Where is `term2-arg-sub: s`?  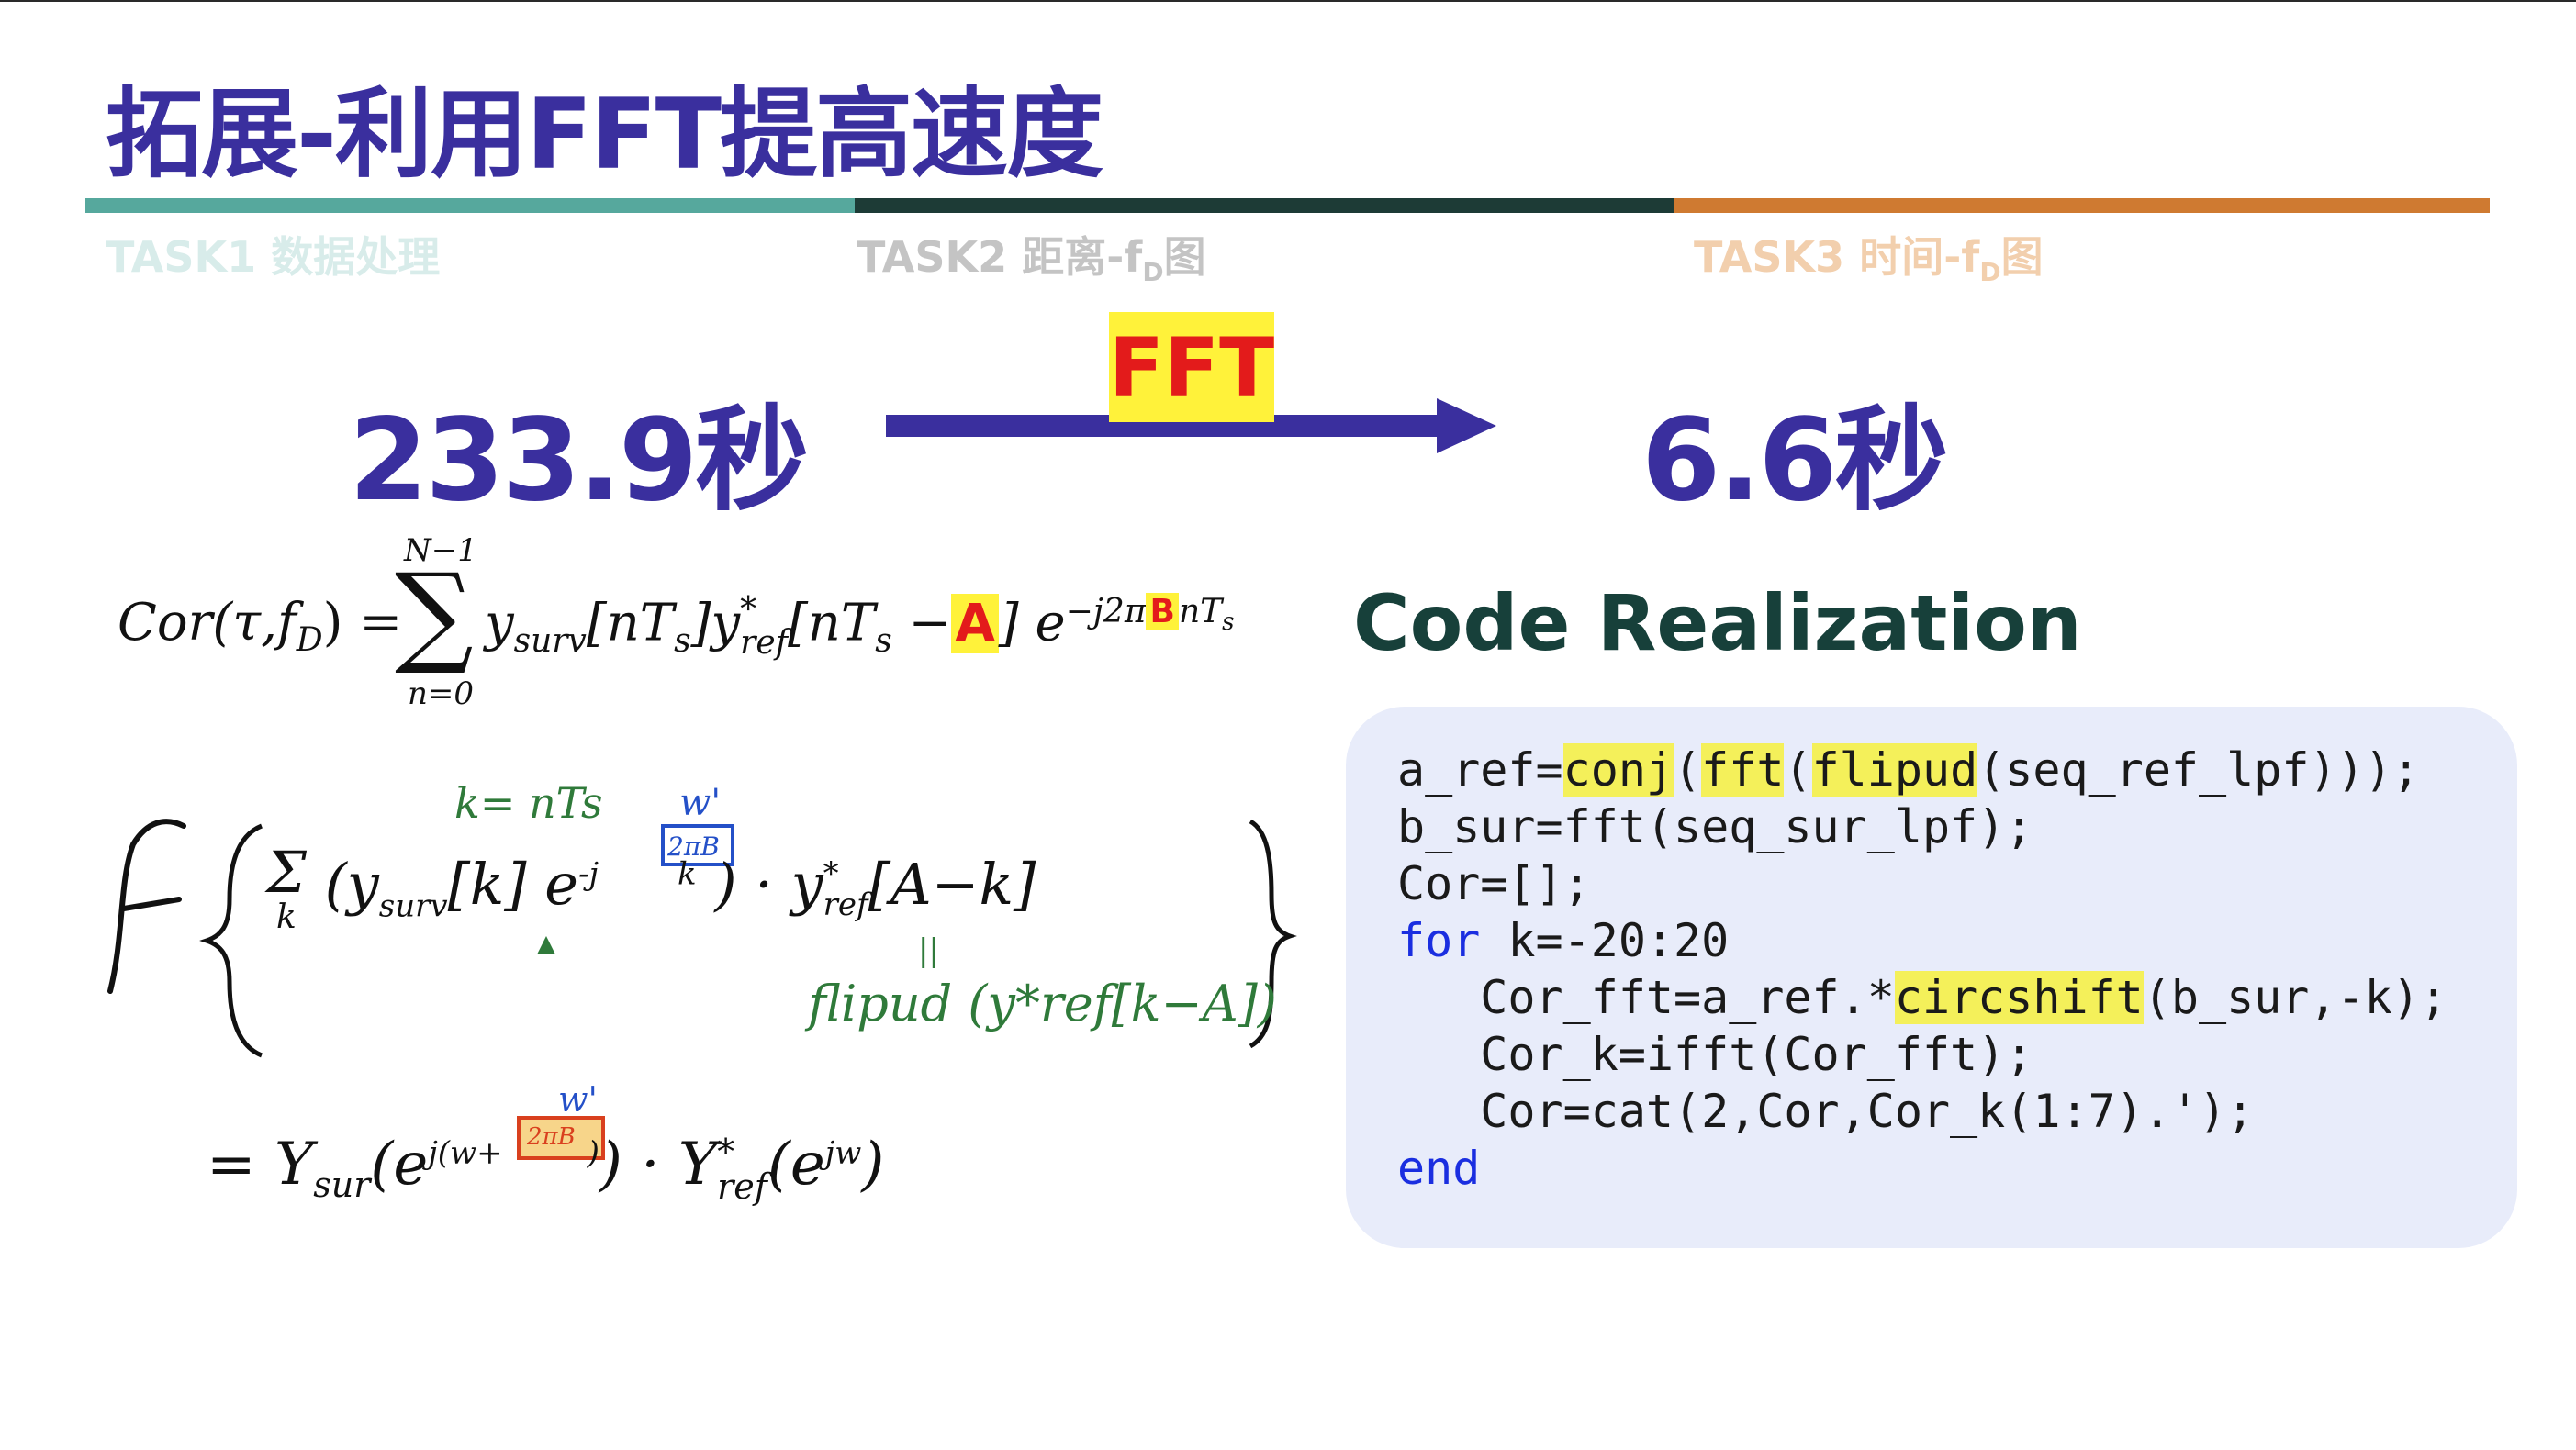 term2-arg-sub: s is located at coordinates (883, 640).